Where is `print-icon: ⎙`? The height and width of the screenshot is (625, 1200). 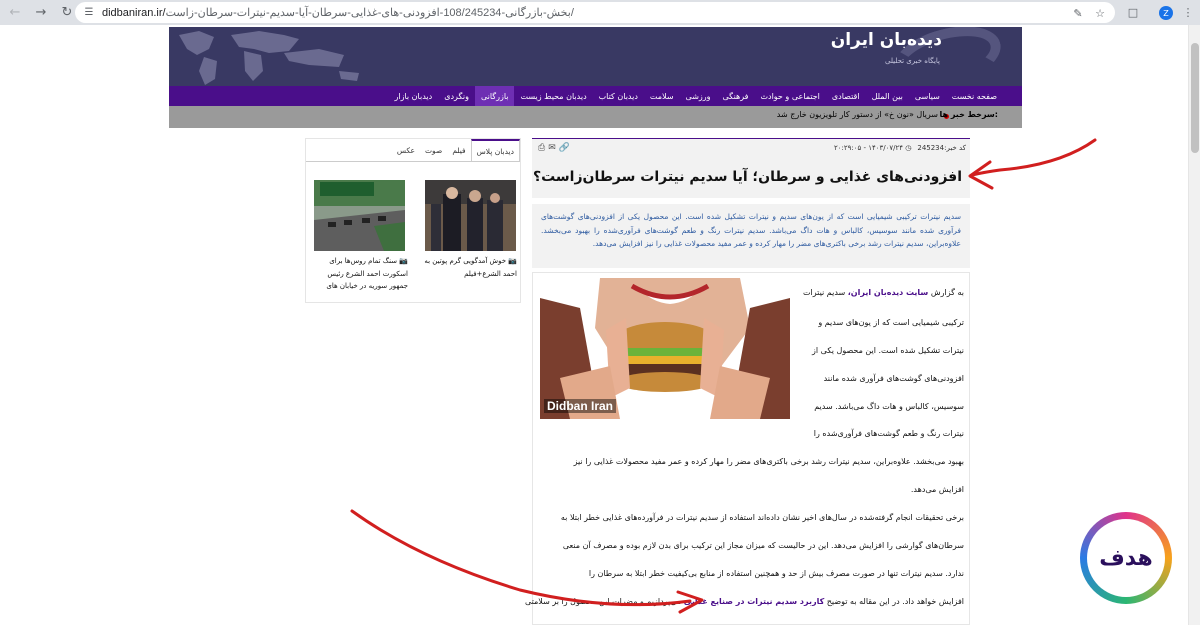
print-icon: ⎙ is located at coordinates (541, 148).